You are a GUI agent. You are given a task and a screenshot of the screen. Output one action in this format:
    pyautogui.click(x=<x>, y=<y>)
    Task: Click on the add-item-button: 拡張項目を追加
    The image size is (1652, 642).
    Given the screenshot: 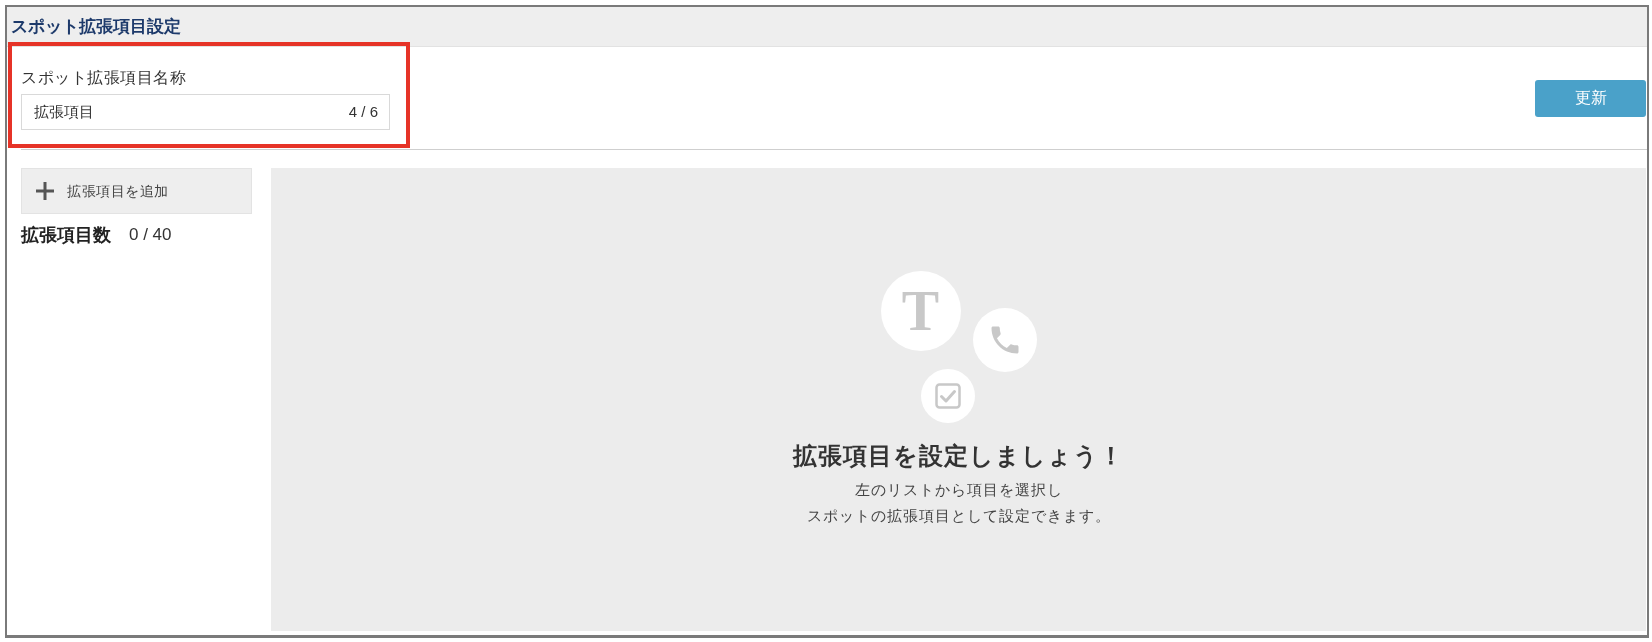 What is the action you would take?
    pyautogui.click(x=136, y=191)
    